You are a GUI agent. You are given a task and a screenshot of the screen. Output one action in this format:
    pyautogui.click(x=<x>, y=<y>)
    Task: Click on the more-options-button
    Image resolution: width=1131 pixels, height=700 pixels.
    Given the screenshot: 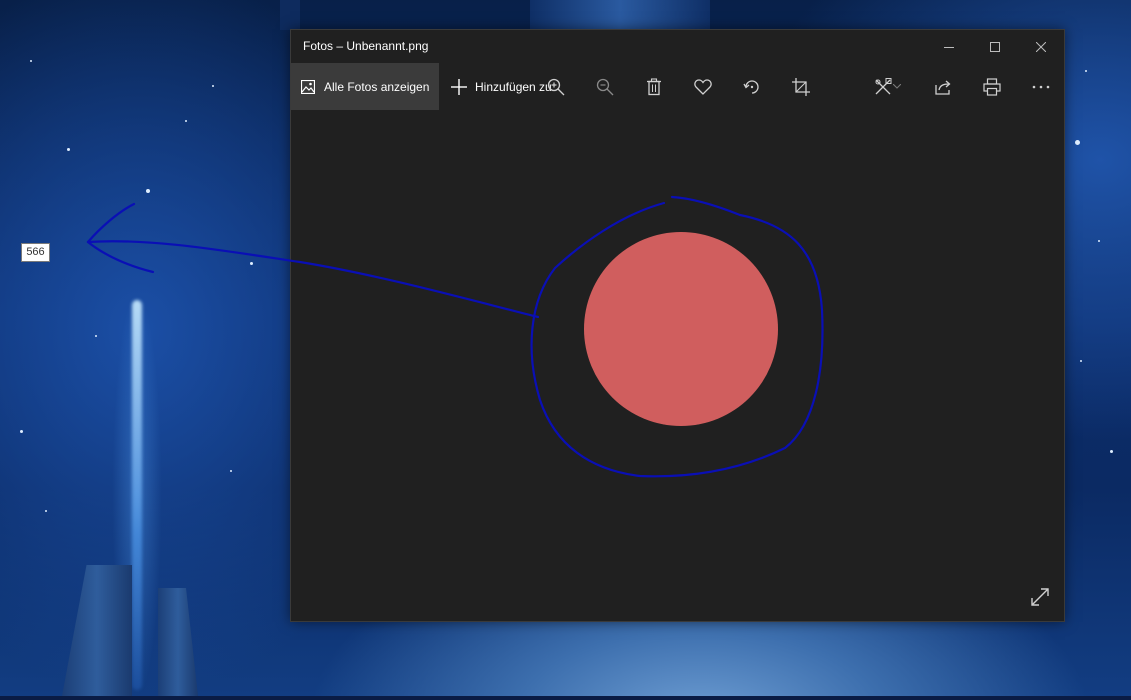 What is the action you would take?
    pyautogui.click(x=1041, y=86)
    